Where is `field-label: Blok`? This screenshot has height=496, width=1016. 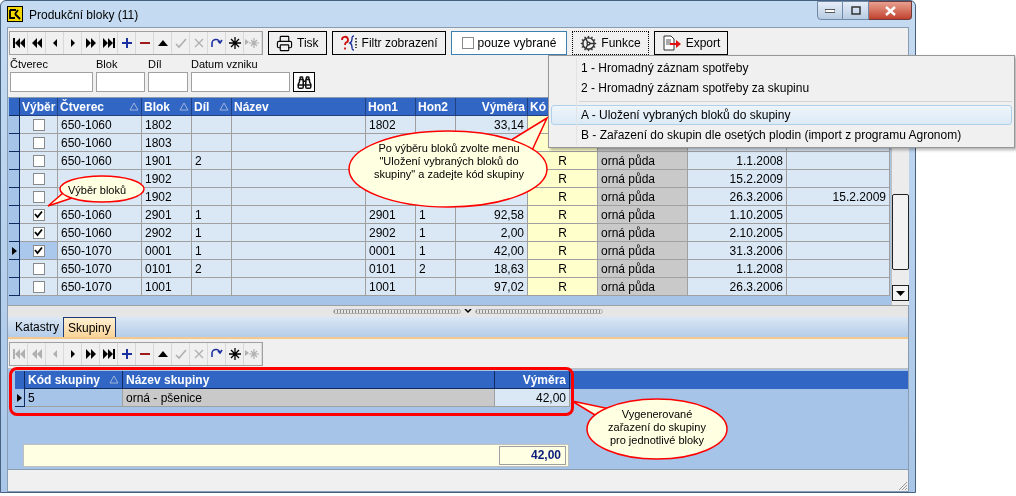 field-label: Blok is located at coordinates (107, 64).